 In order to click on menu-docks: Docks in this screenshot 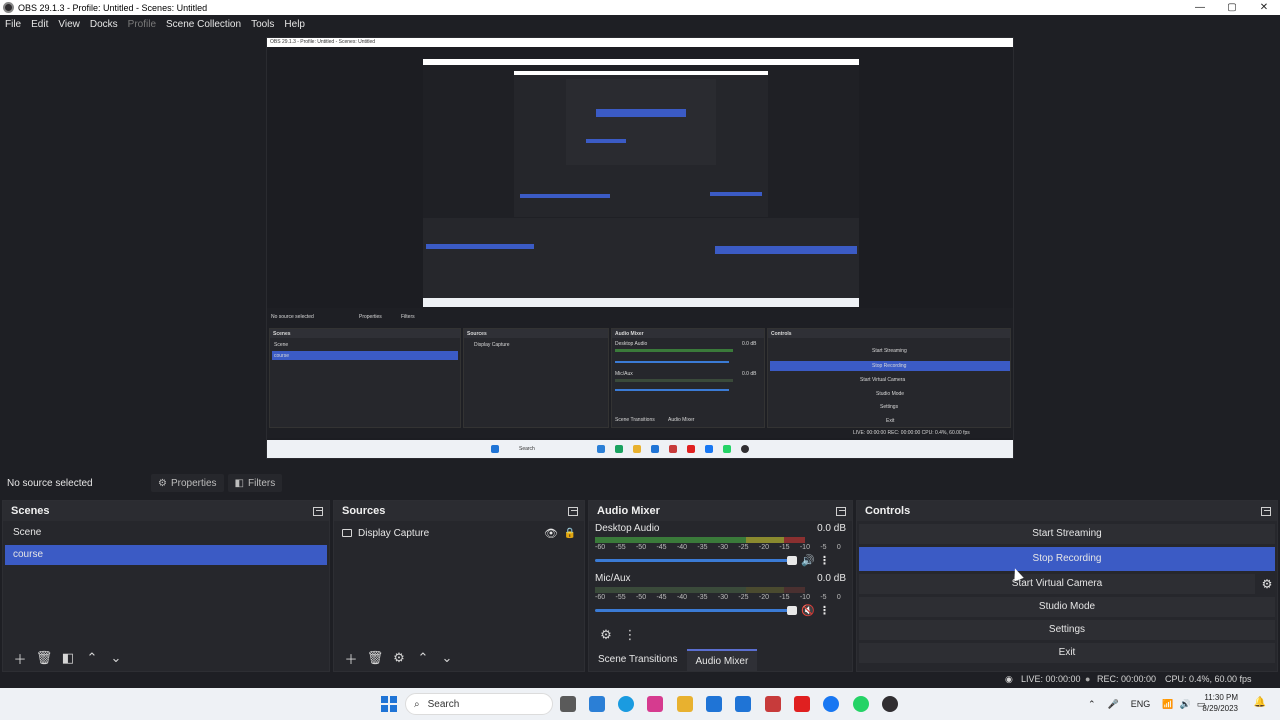, I will do `click(104, 24)`.